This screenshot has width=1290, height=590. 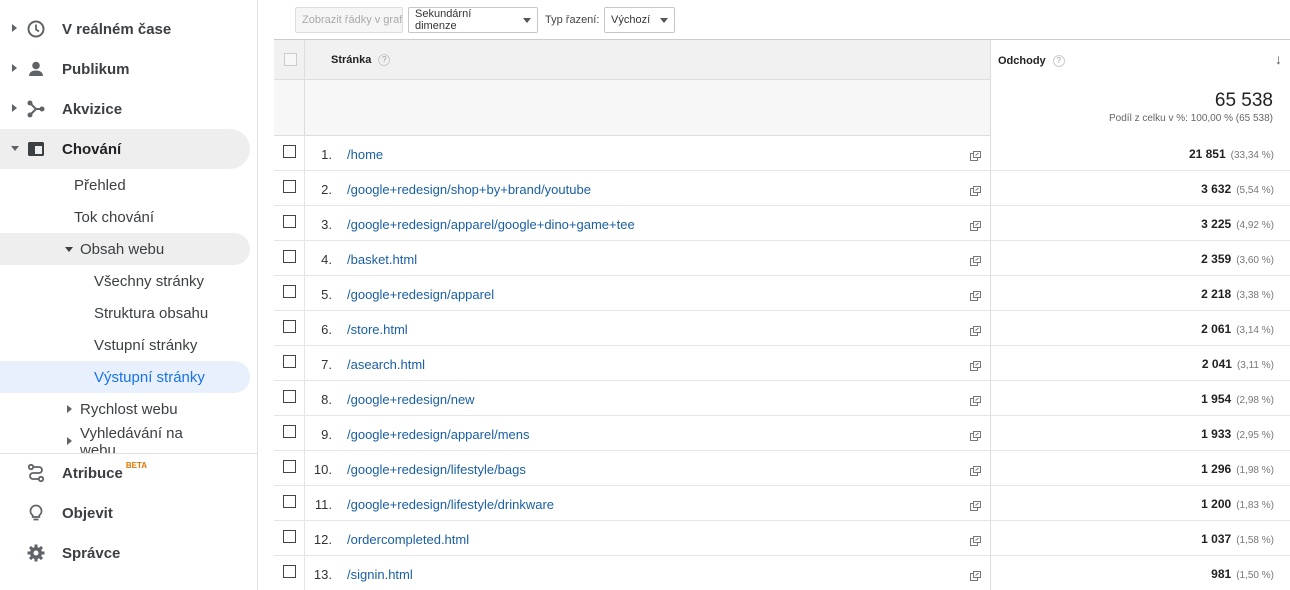 I want to click on nav-site-search: Vyhledávání na webu, so click(x=125, y=438).